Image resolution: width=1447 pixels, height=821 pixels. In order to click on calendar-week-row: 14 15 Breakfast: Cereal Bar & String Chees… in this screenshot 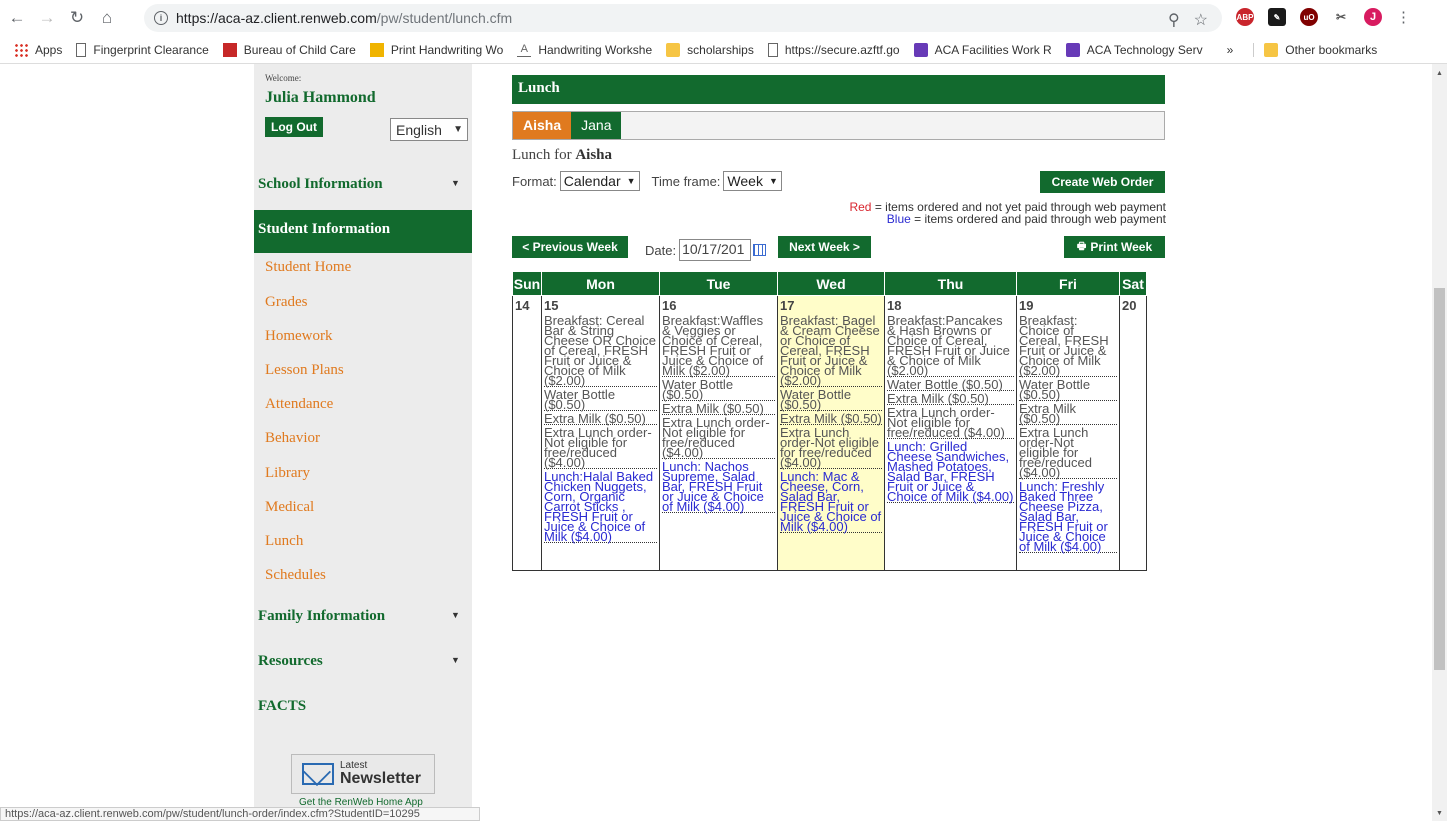, I will do `click(829, 433)`.